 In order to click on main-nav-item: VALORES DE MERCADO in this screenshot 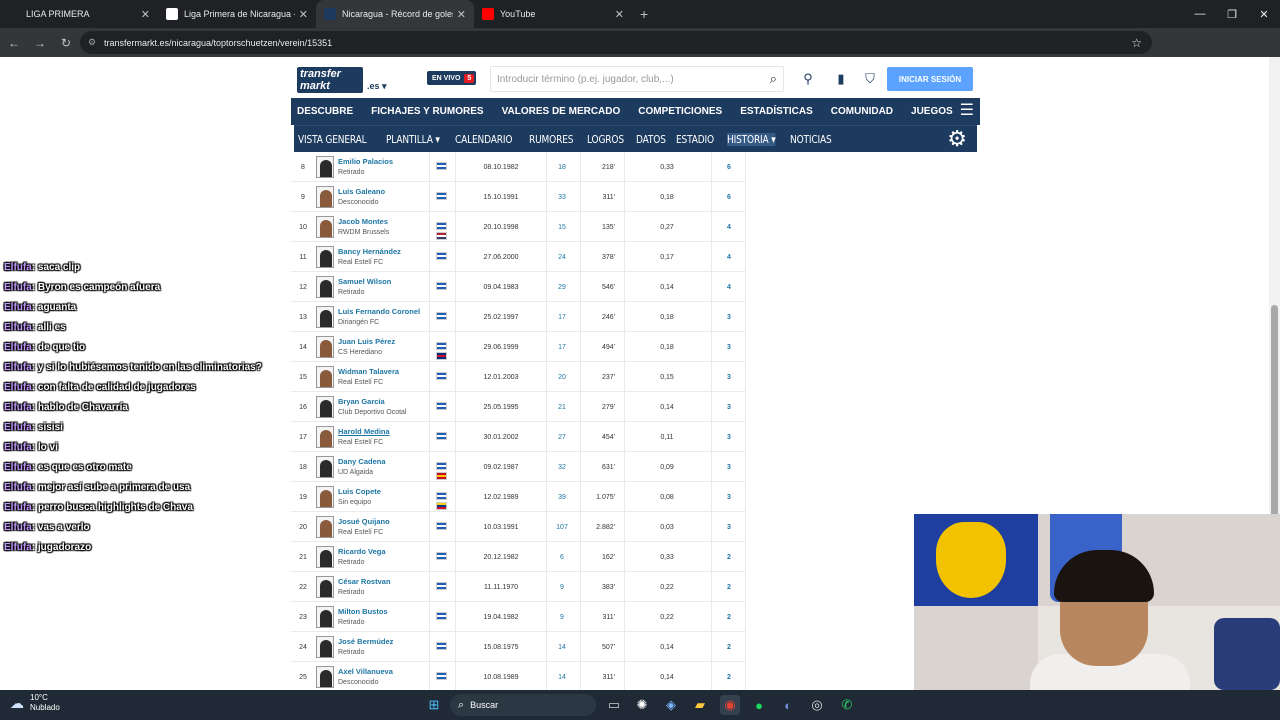, I will do `click(561, 111)`.